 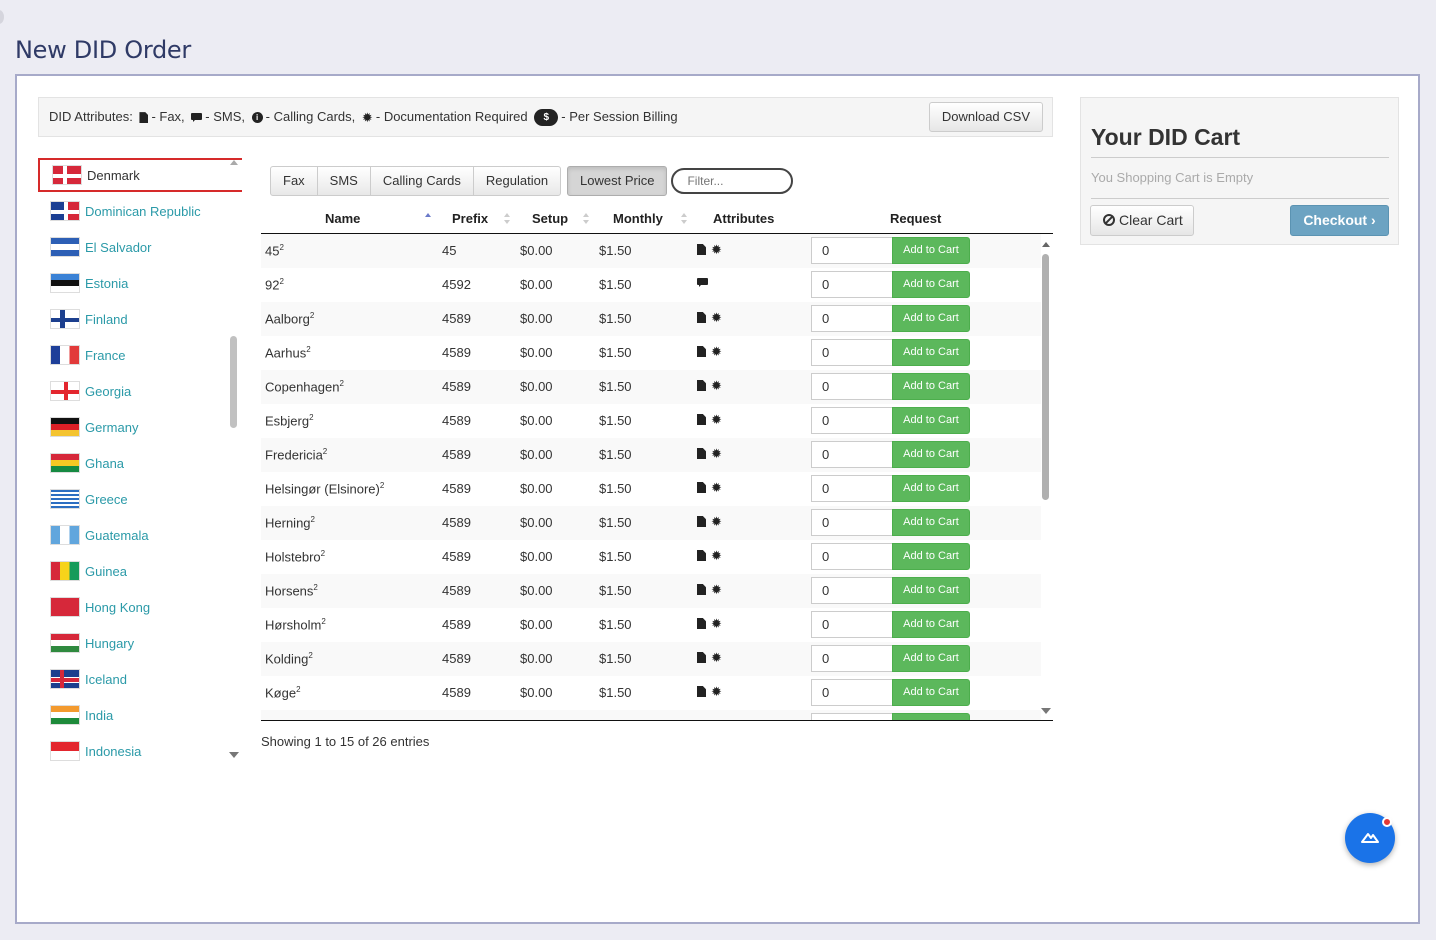 What do you see at coordinates (617, 181) in the screenshot?
I see `lowest-price-button: Lowest Price` at bounding box center [617, 181].